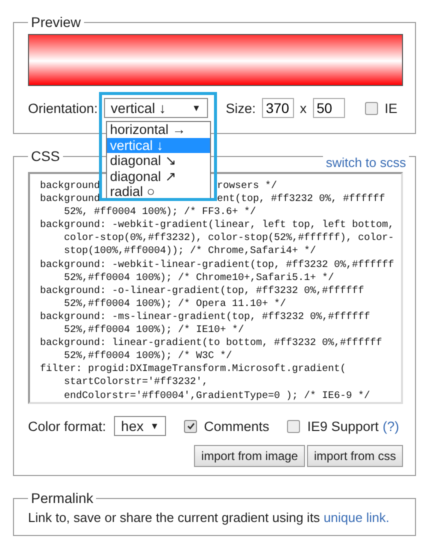  What do you see at coordinates (202, 291) in the screenshot?
I see `code-line: background: -o-linear-gradient(top, #ff3232 0%,#ffffff` at bounding box center [202, 291].